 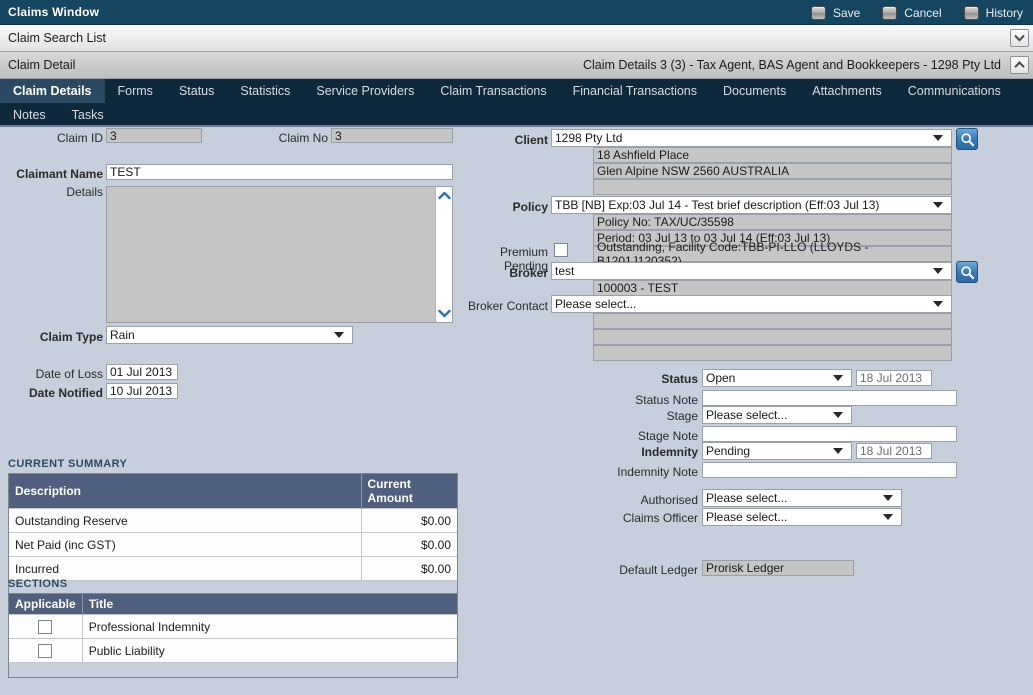 I want to click on section-title: Professional Indemnity, so click(x=269, y=626).